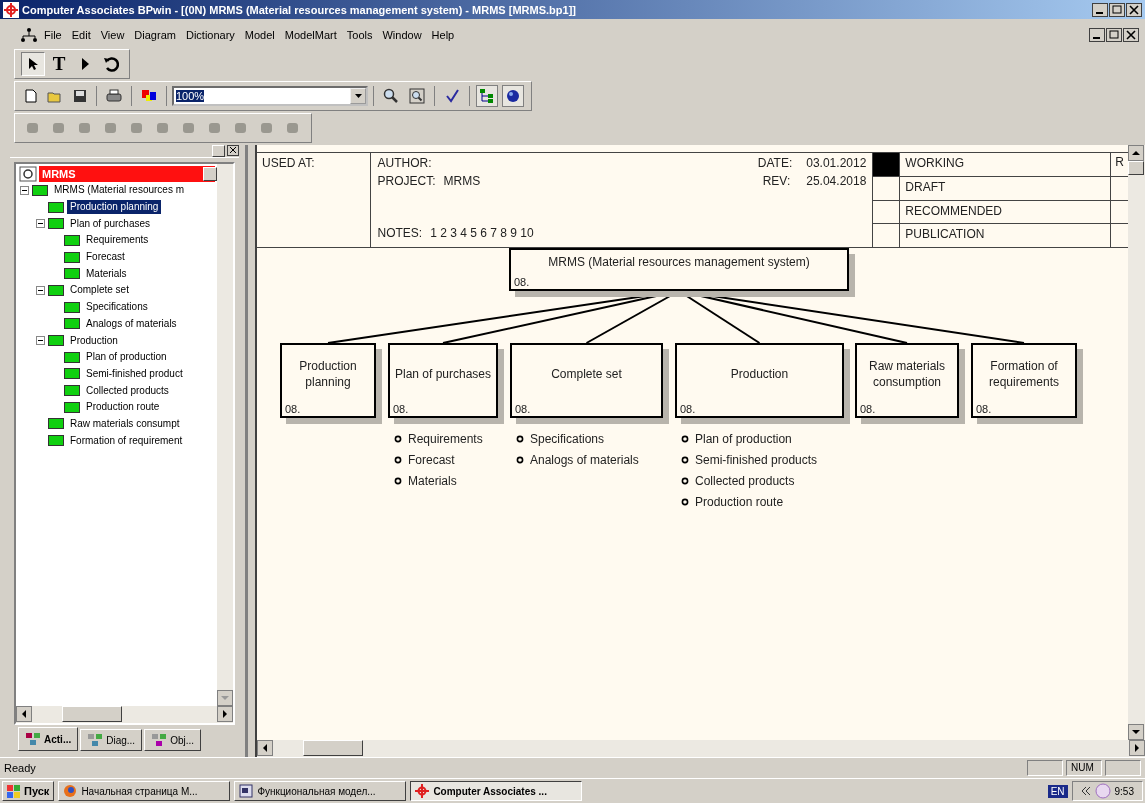 Image resolution: width=1145 pixels, height=803 pixels. I want to click on tab-icon, so click(33, 739).